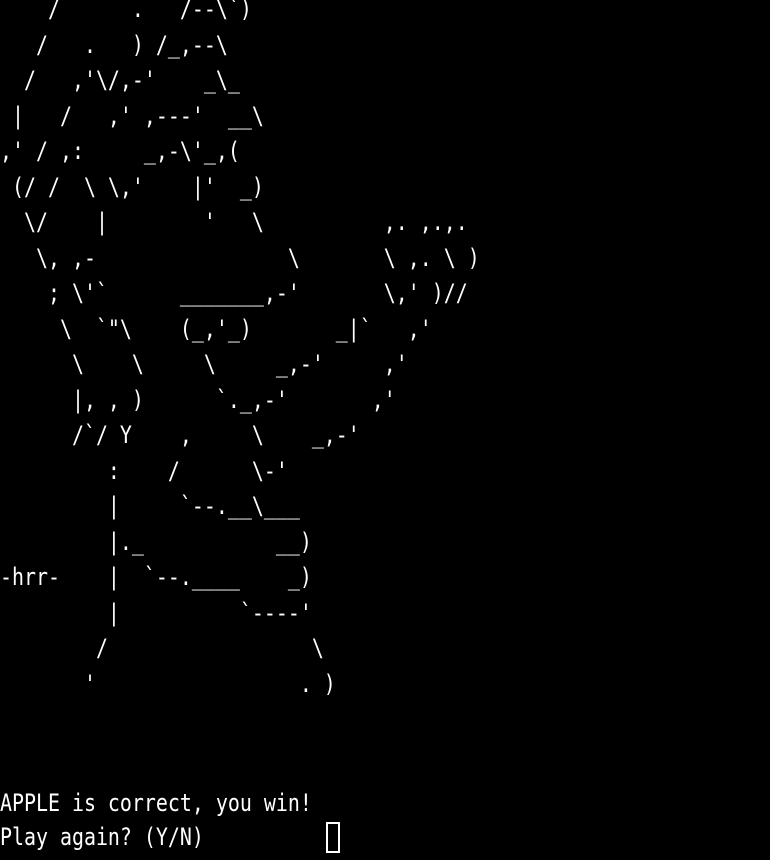 Image resolution: width=770 pixels, height=860 pixels. Describe the element at coordinates (333, 837) in the screenshot. I see `text-cursor` at that location.